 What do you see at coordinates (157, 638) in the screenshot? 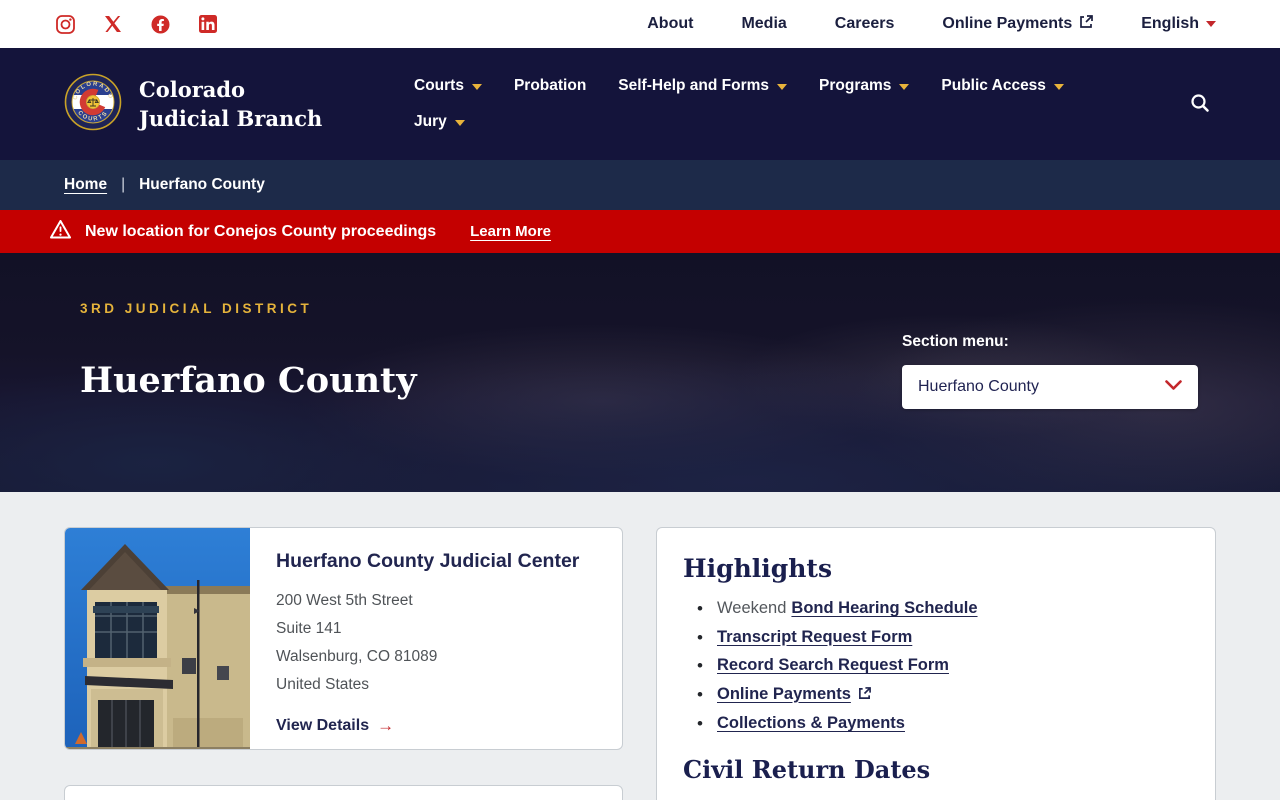
I see `building-photo` at bounding box center [157, 638].